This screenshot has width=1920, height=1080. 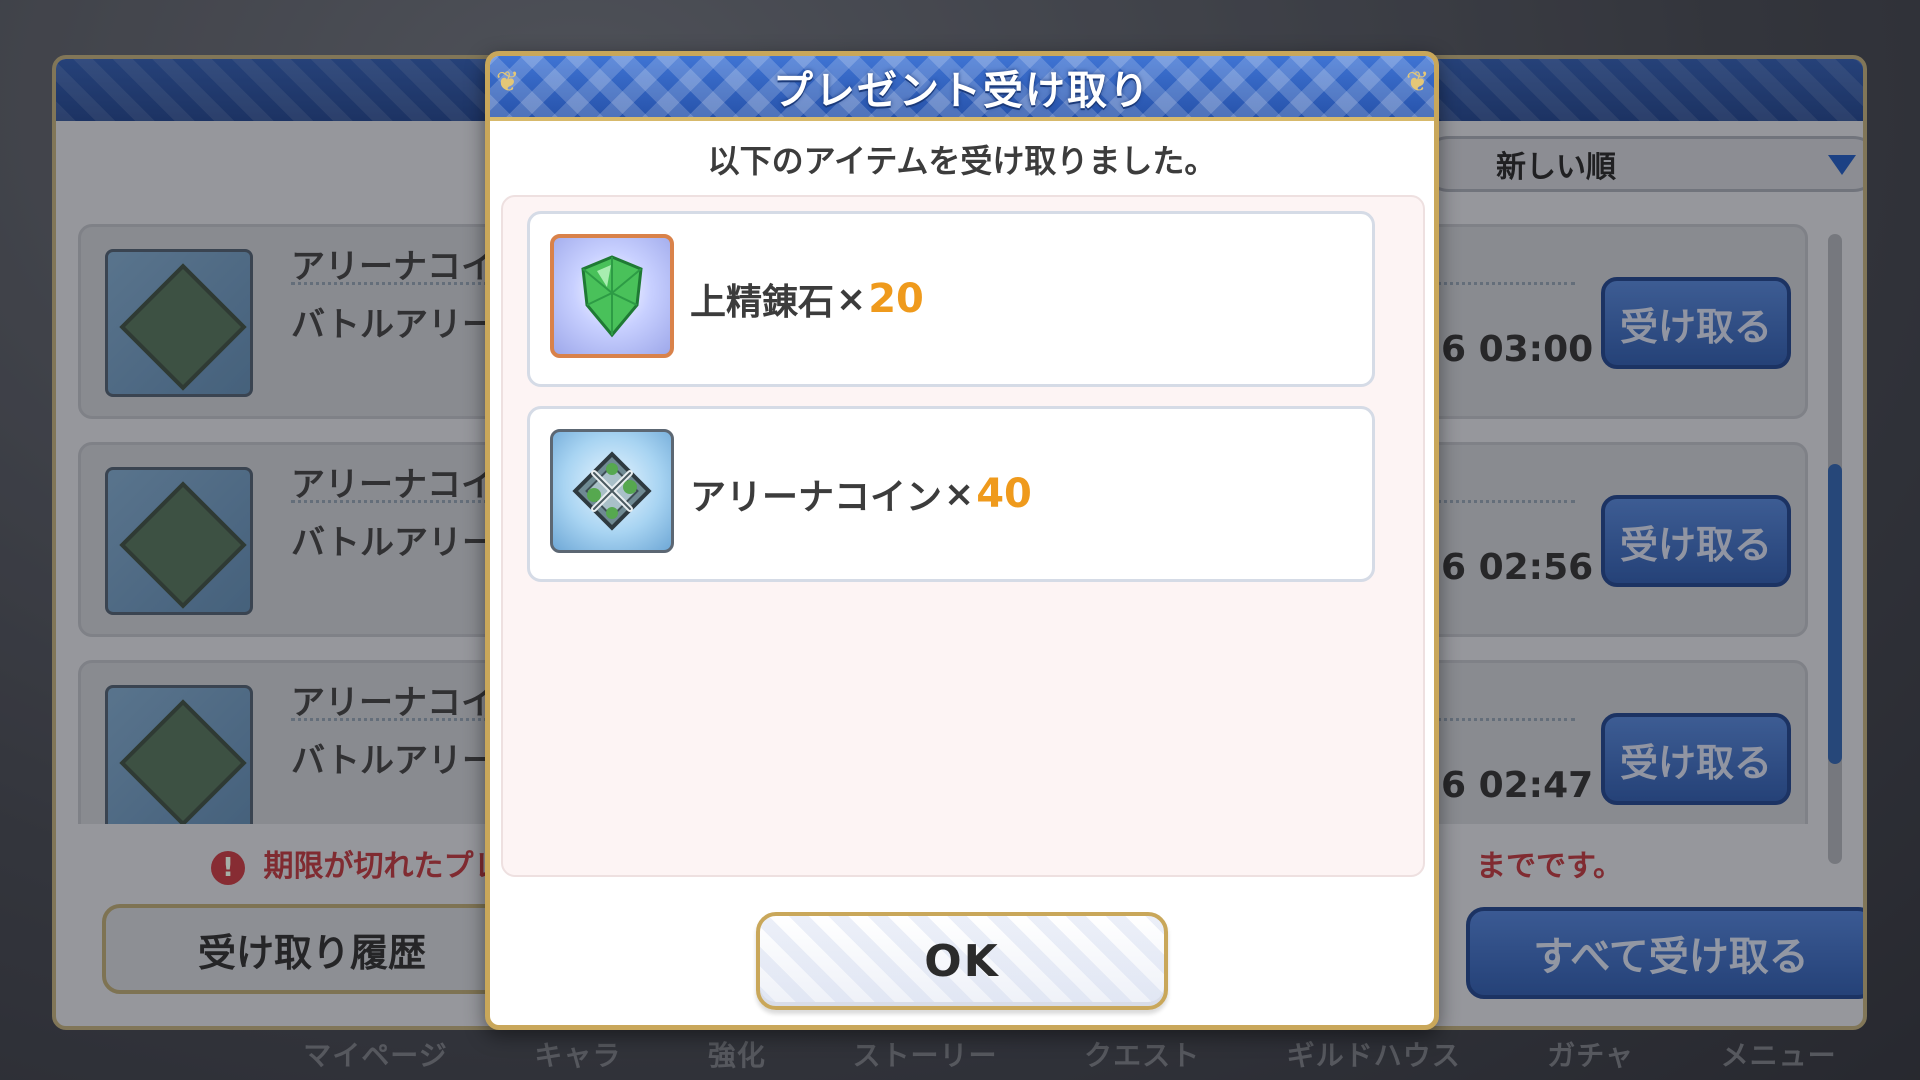 I want to click on item-name: 上精錬石, so click(x=762, y=302).